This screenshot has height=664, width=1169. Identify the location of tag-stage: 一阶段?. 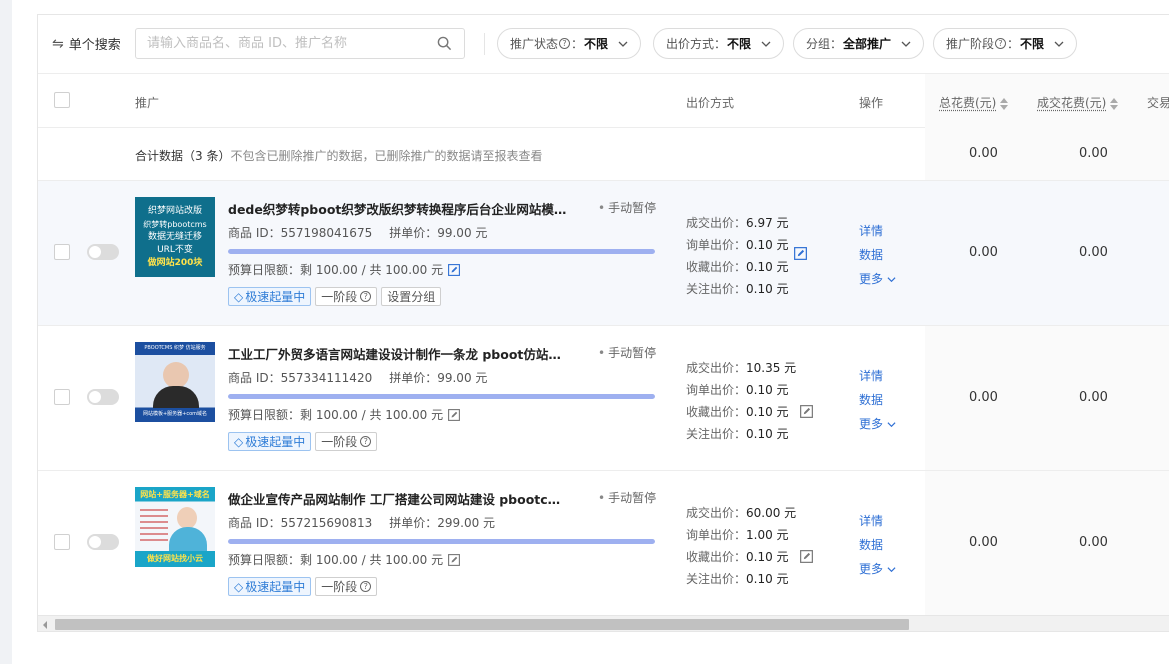
(346, 441).